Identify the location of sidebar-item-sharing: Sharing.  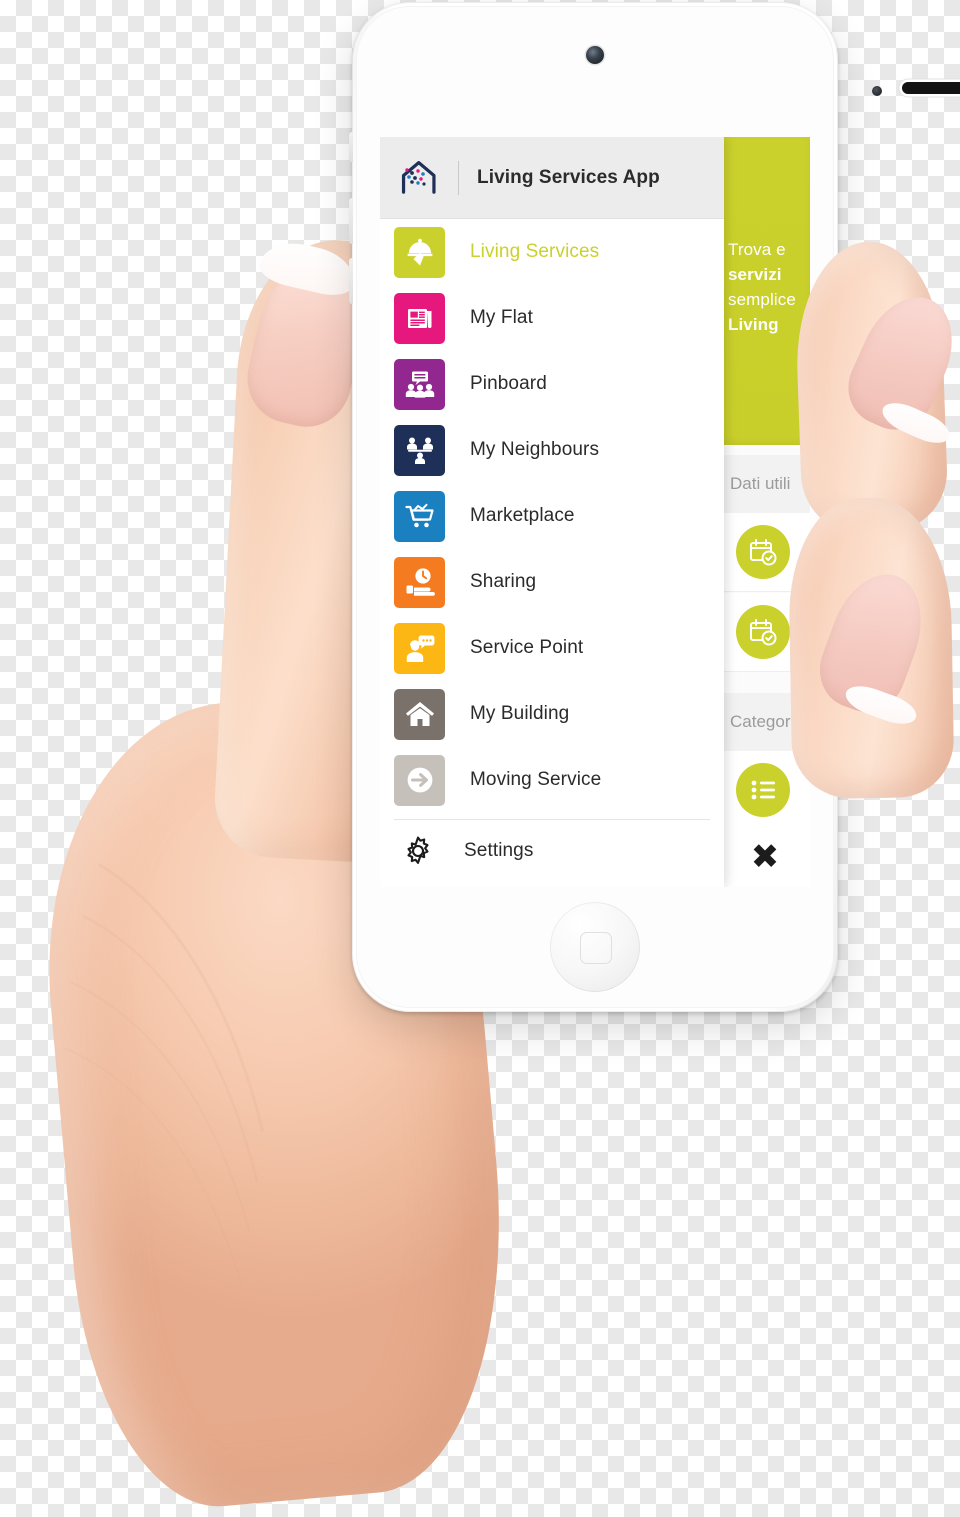
(552, 582).